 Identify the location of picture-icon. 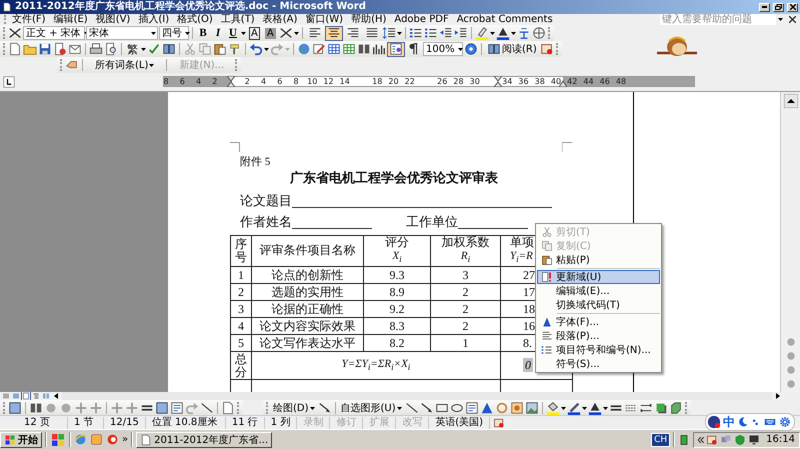
(531, 408).